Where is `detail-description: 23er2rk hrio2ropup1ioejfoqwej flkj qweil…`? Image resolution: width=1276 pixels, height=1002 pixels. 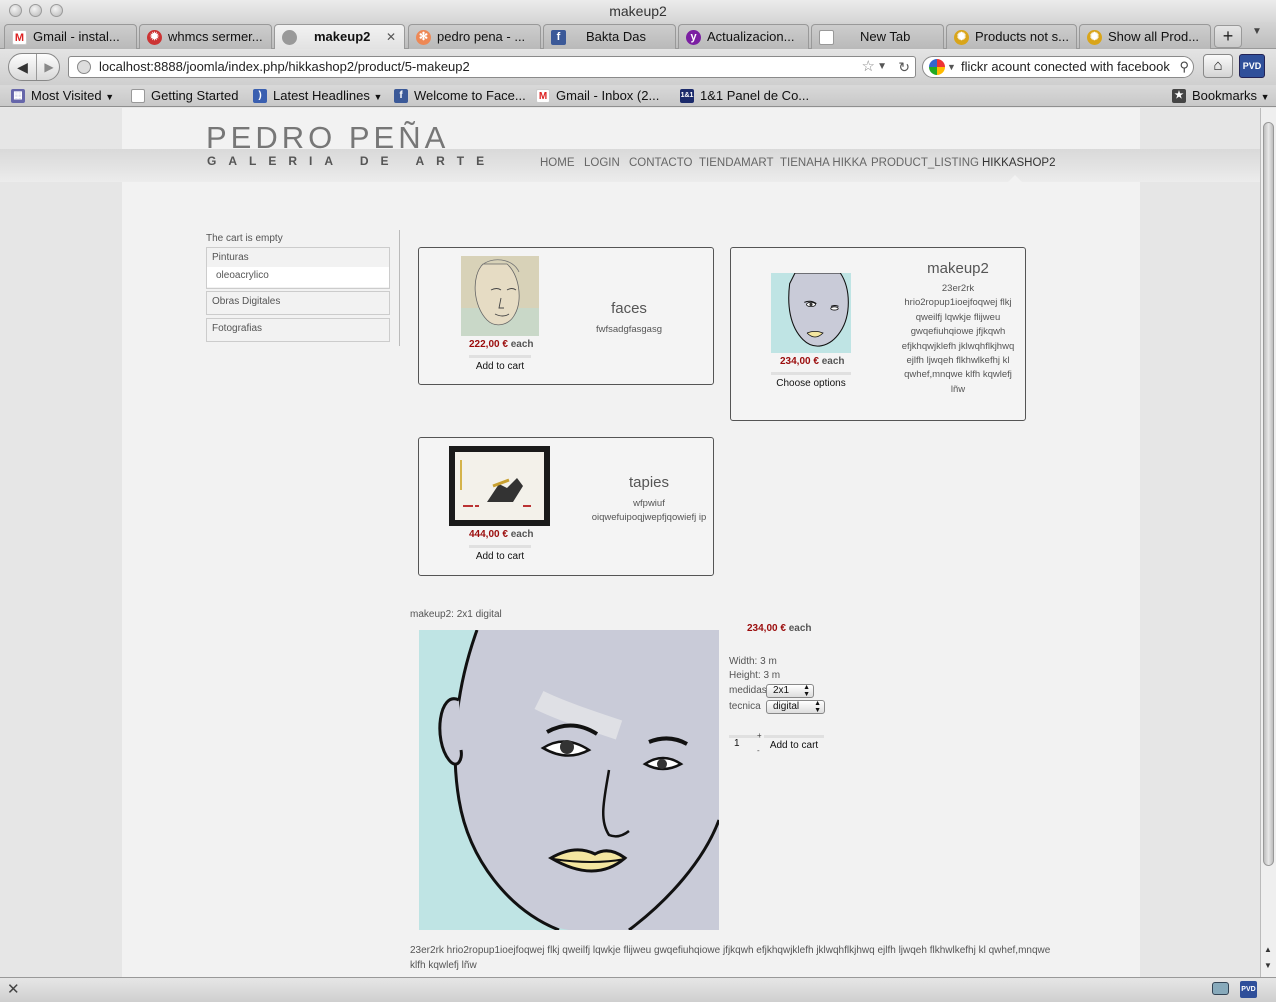 detail-description: 23er2rk hrio2ropup1ioejfoqwej flkj qweil… is located at coordinates (730, 958).